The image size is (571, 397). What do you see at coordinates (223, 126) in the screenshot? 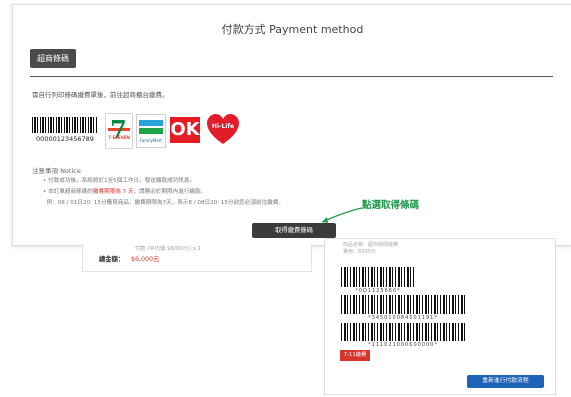
I see `svg-text: Hi-Life` at bounding box center [223, 126].